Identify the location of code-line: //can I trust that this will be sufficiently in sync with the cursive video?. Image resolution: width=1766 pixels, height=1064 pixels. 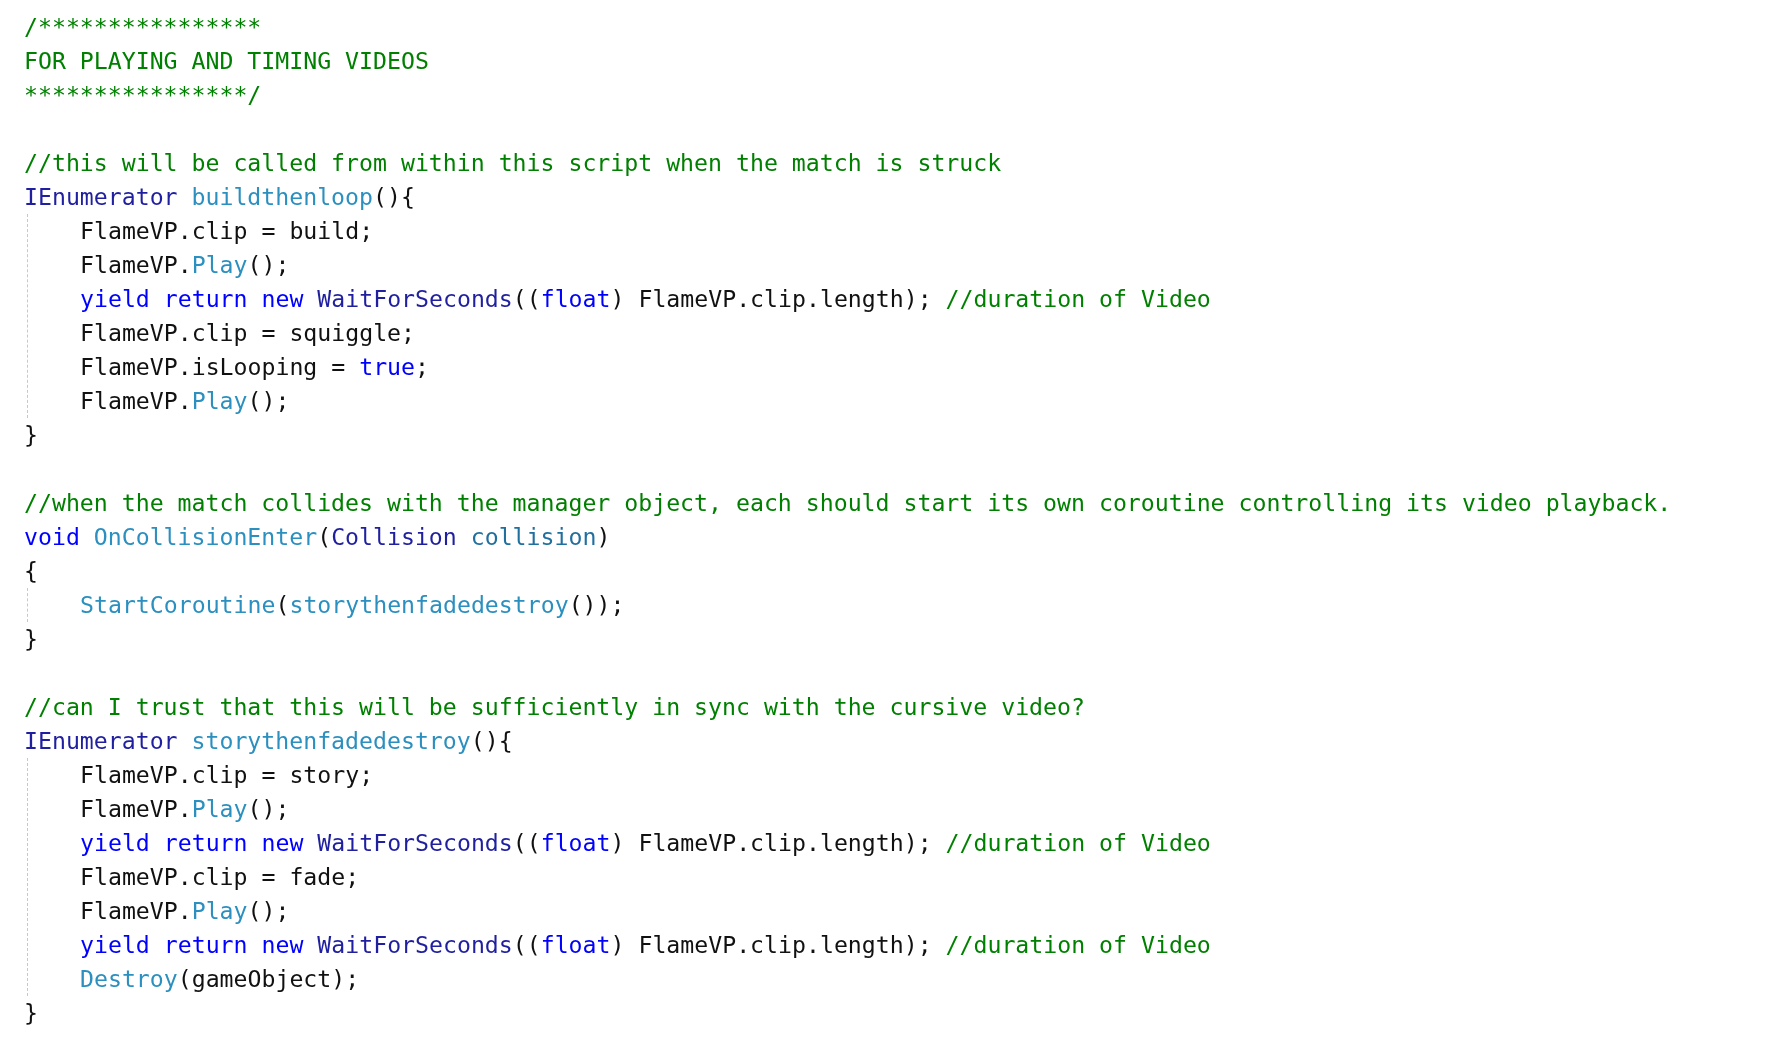
(554, 707).